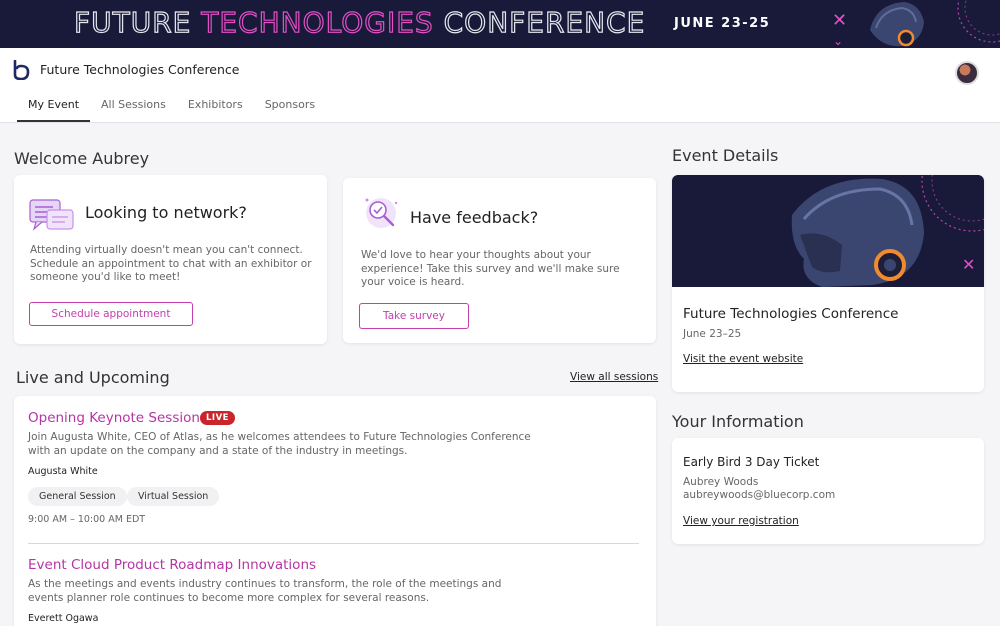  What do you see at coordinates (935, 23) in the screenshot?
I see `helmet-art-icon` at bounding box center [935, 23].